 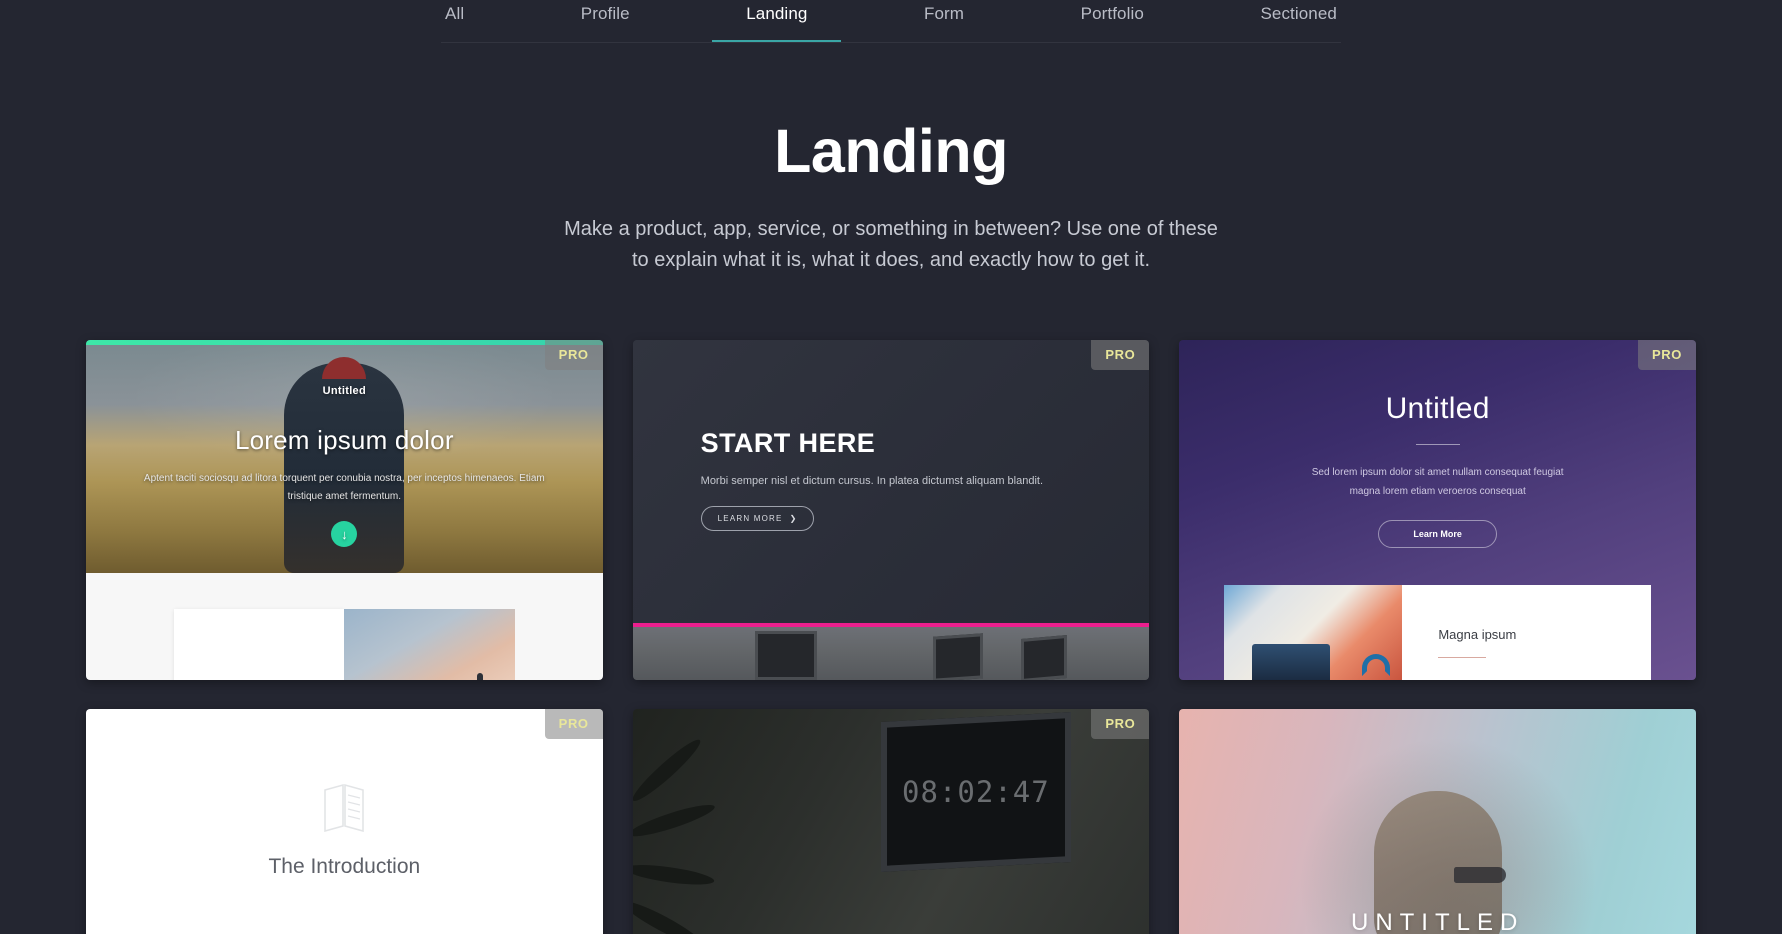 What do you see at coordinates (750, 518) in the screenshot?
I see `learn-more-label: LEARN MORE` at bounding box center [750, 518].